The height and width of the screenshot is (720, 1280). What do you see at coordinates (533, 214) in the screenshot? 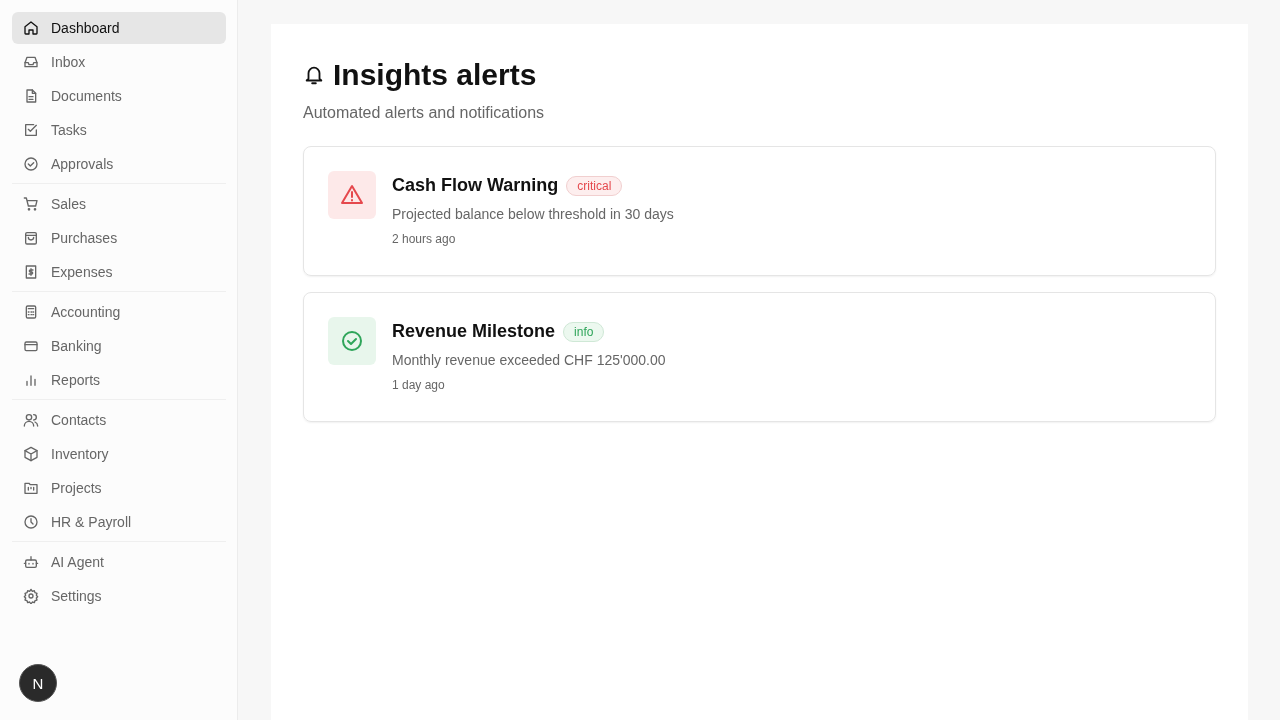
I see `alert-message: Projected balance below threshold in 30 days` at bounding box center [533, 214].